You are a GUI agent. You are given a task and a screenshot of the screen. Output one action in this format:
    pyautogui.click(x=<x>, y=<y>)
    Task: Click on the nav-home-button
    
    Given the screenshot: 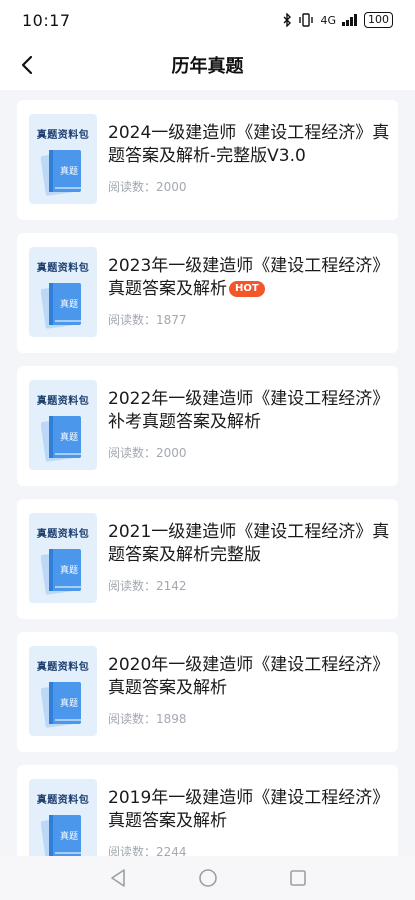 What is the action you would take?
    pyautogui.click(x=208, y=878)
    